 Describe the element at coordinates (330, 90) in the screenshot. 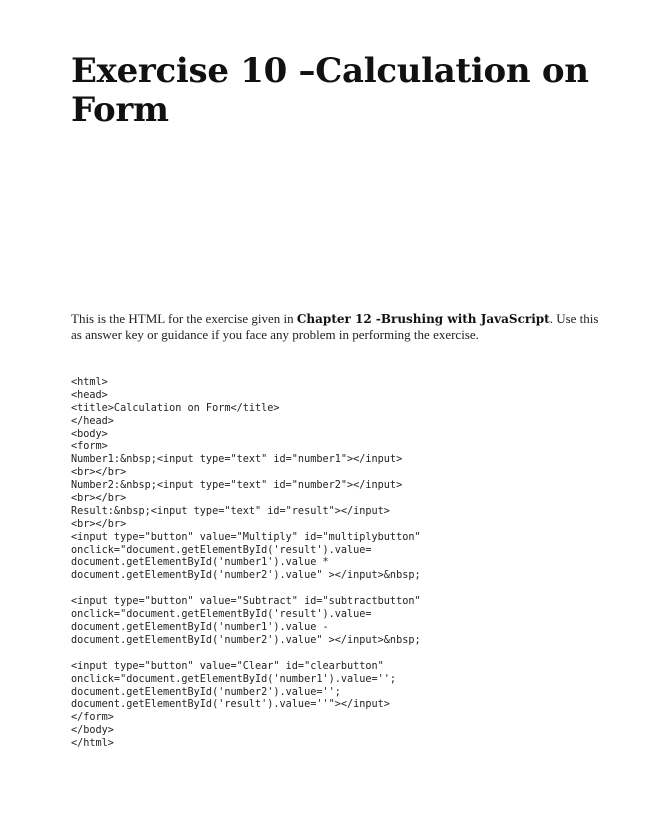

I see `page-title: Exercise 10 –Calculation on Form` at that location.